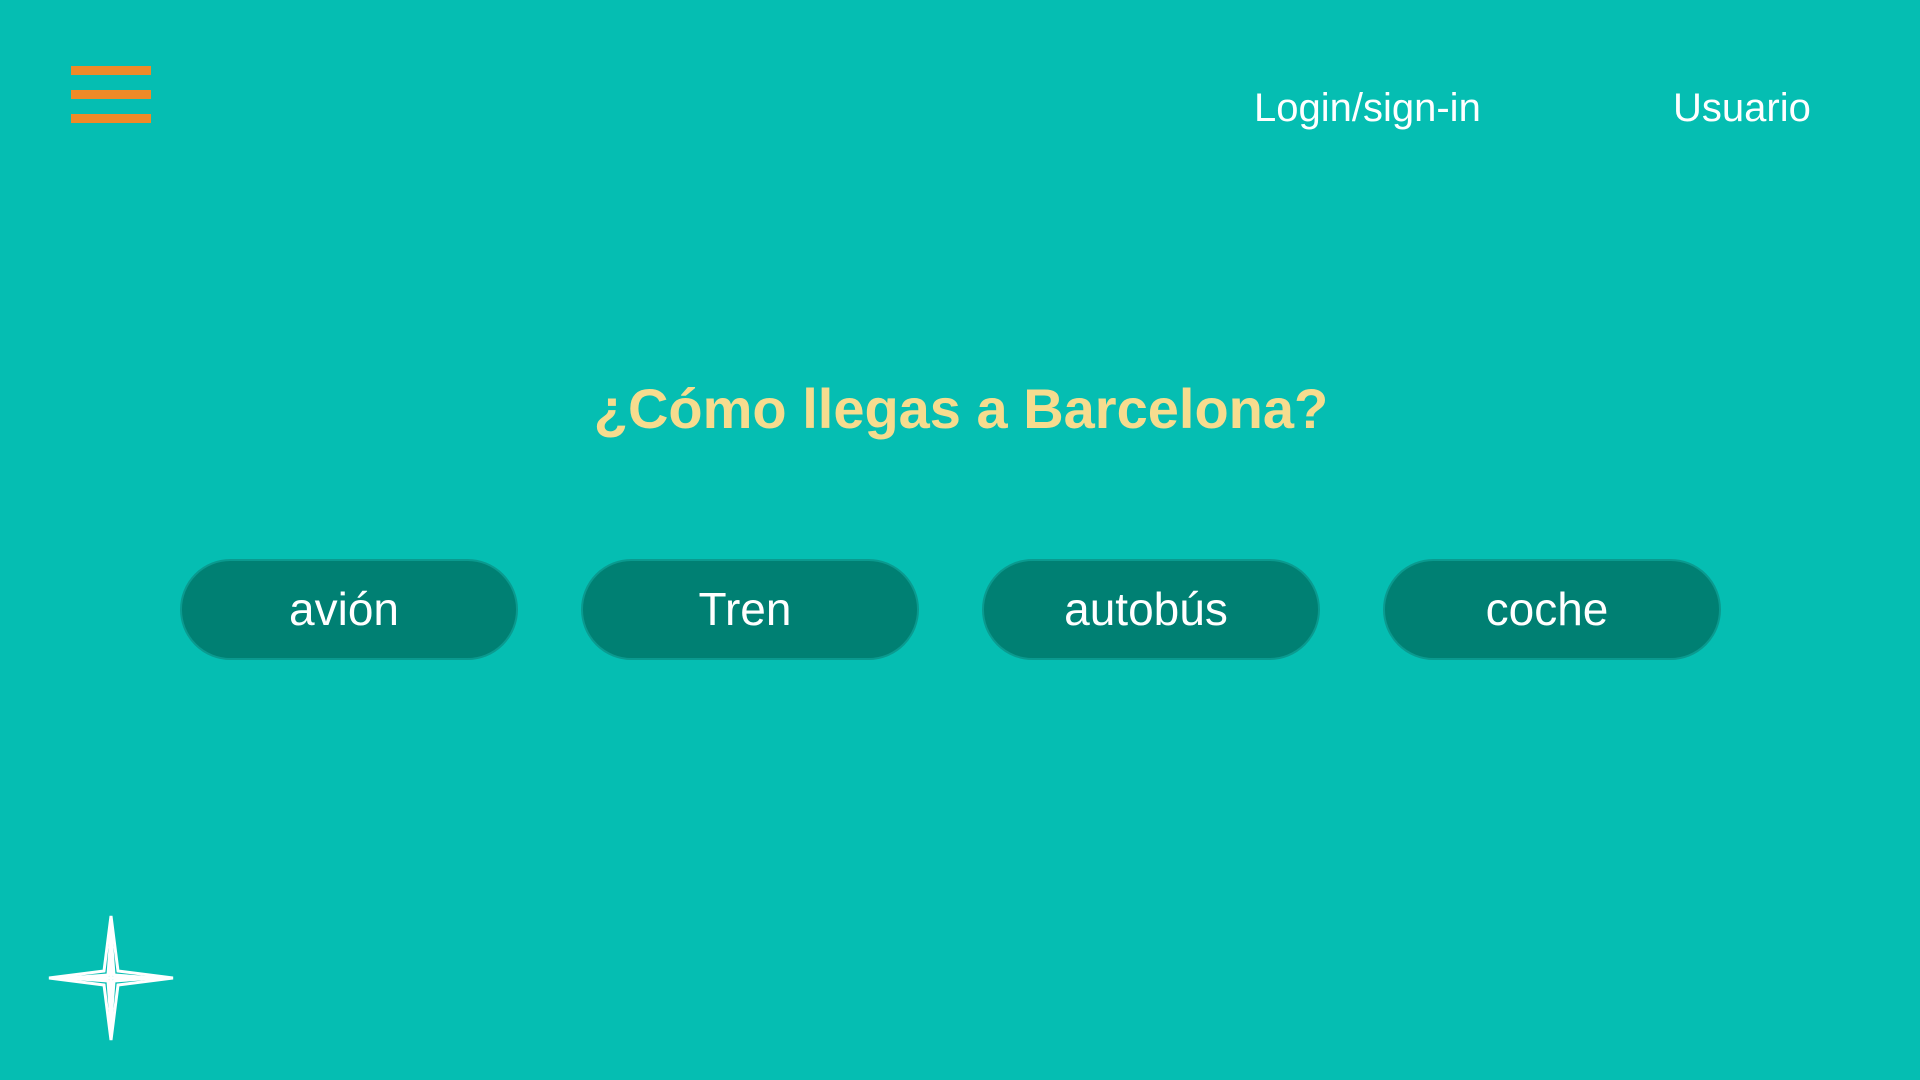 Image resolution: width=1920 pixels, height=1080 pixels. What do you see at coordinates (111, 978) in the screenshot?
I see `compass-star-icon` at bounding box center [111, 978].